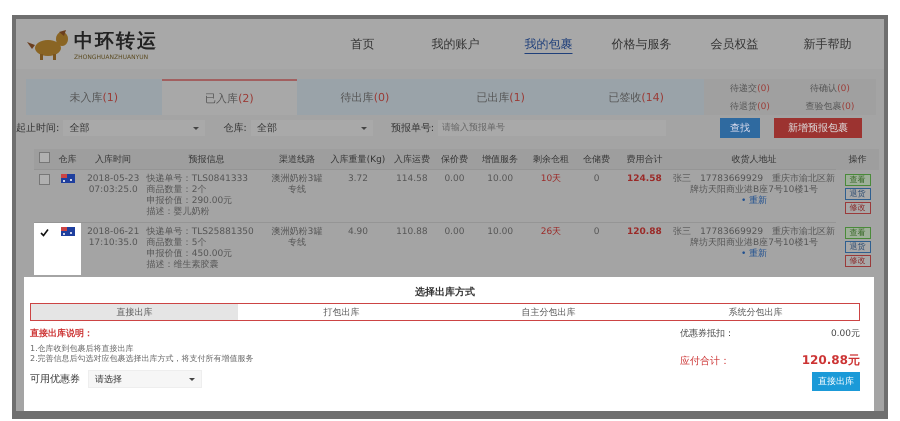  I want to click on nav-link: 我的包裹, so click(548, 44).